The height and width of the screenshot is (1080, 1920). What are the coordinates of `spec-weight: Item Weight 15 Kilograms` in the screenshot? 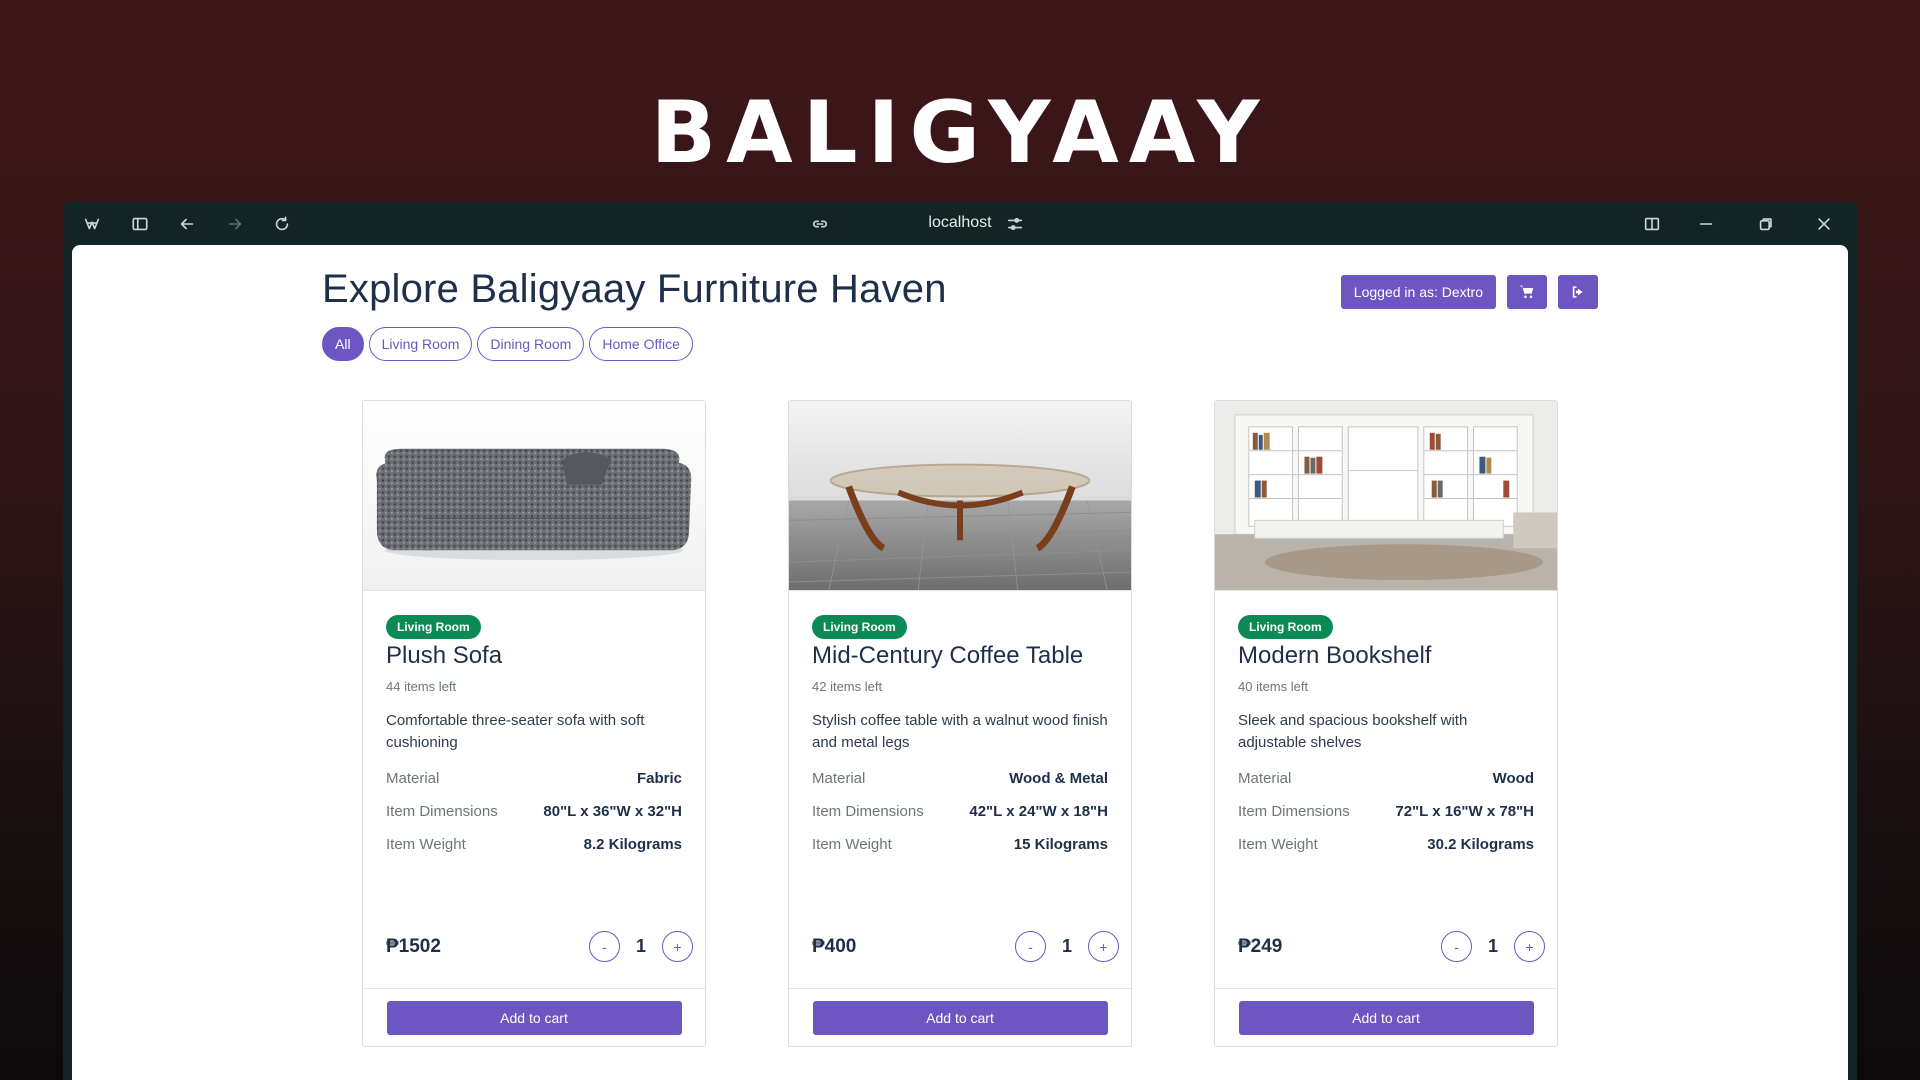 It's located at (960, 844).